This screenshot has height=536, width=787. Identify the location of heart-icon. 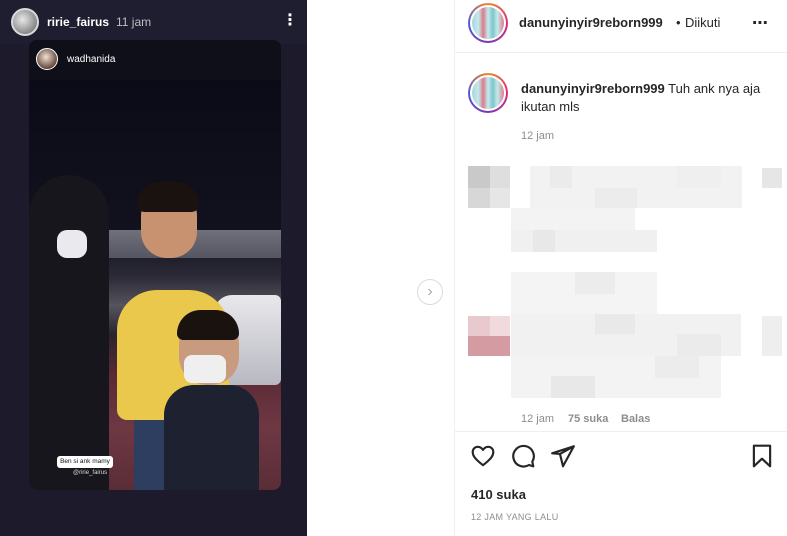
(483, 456).